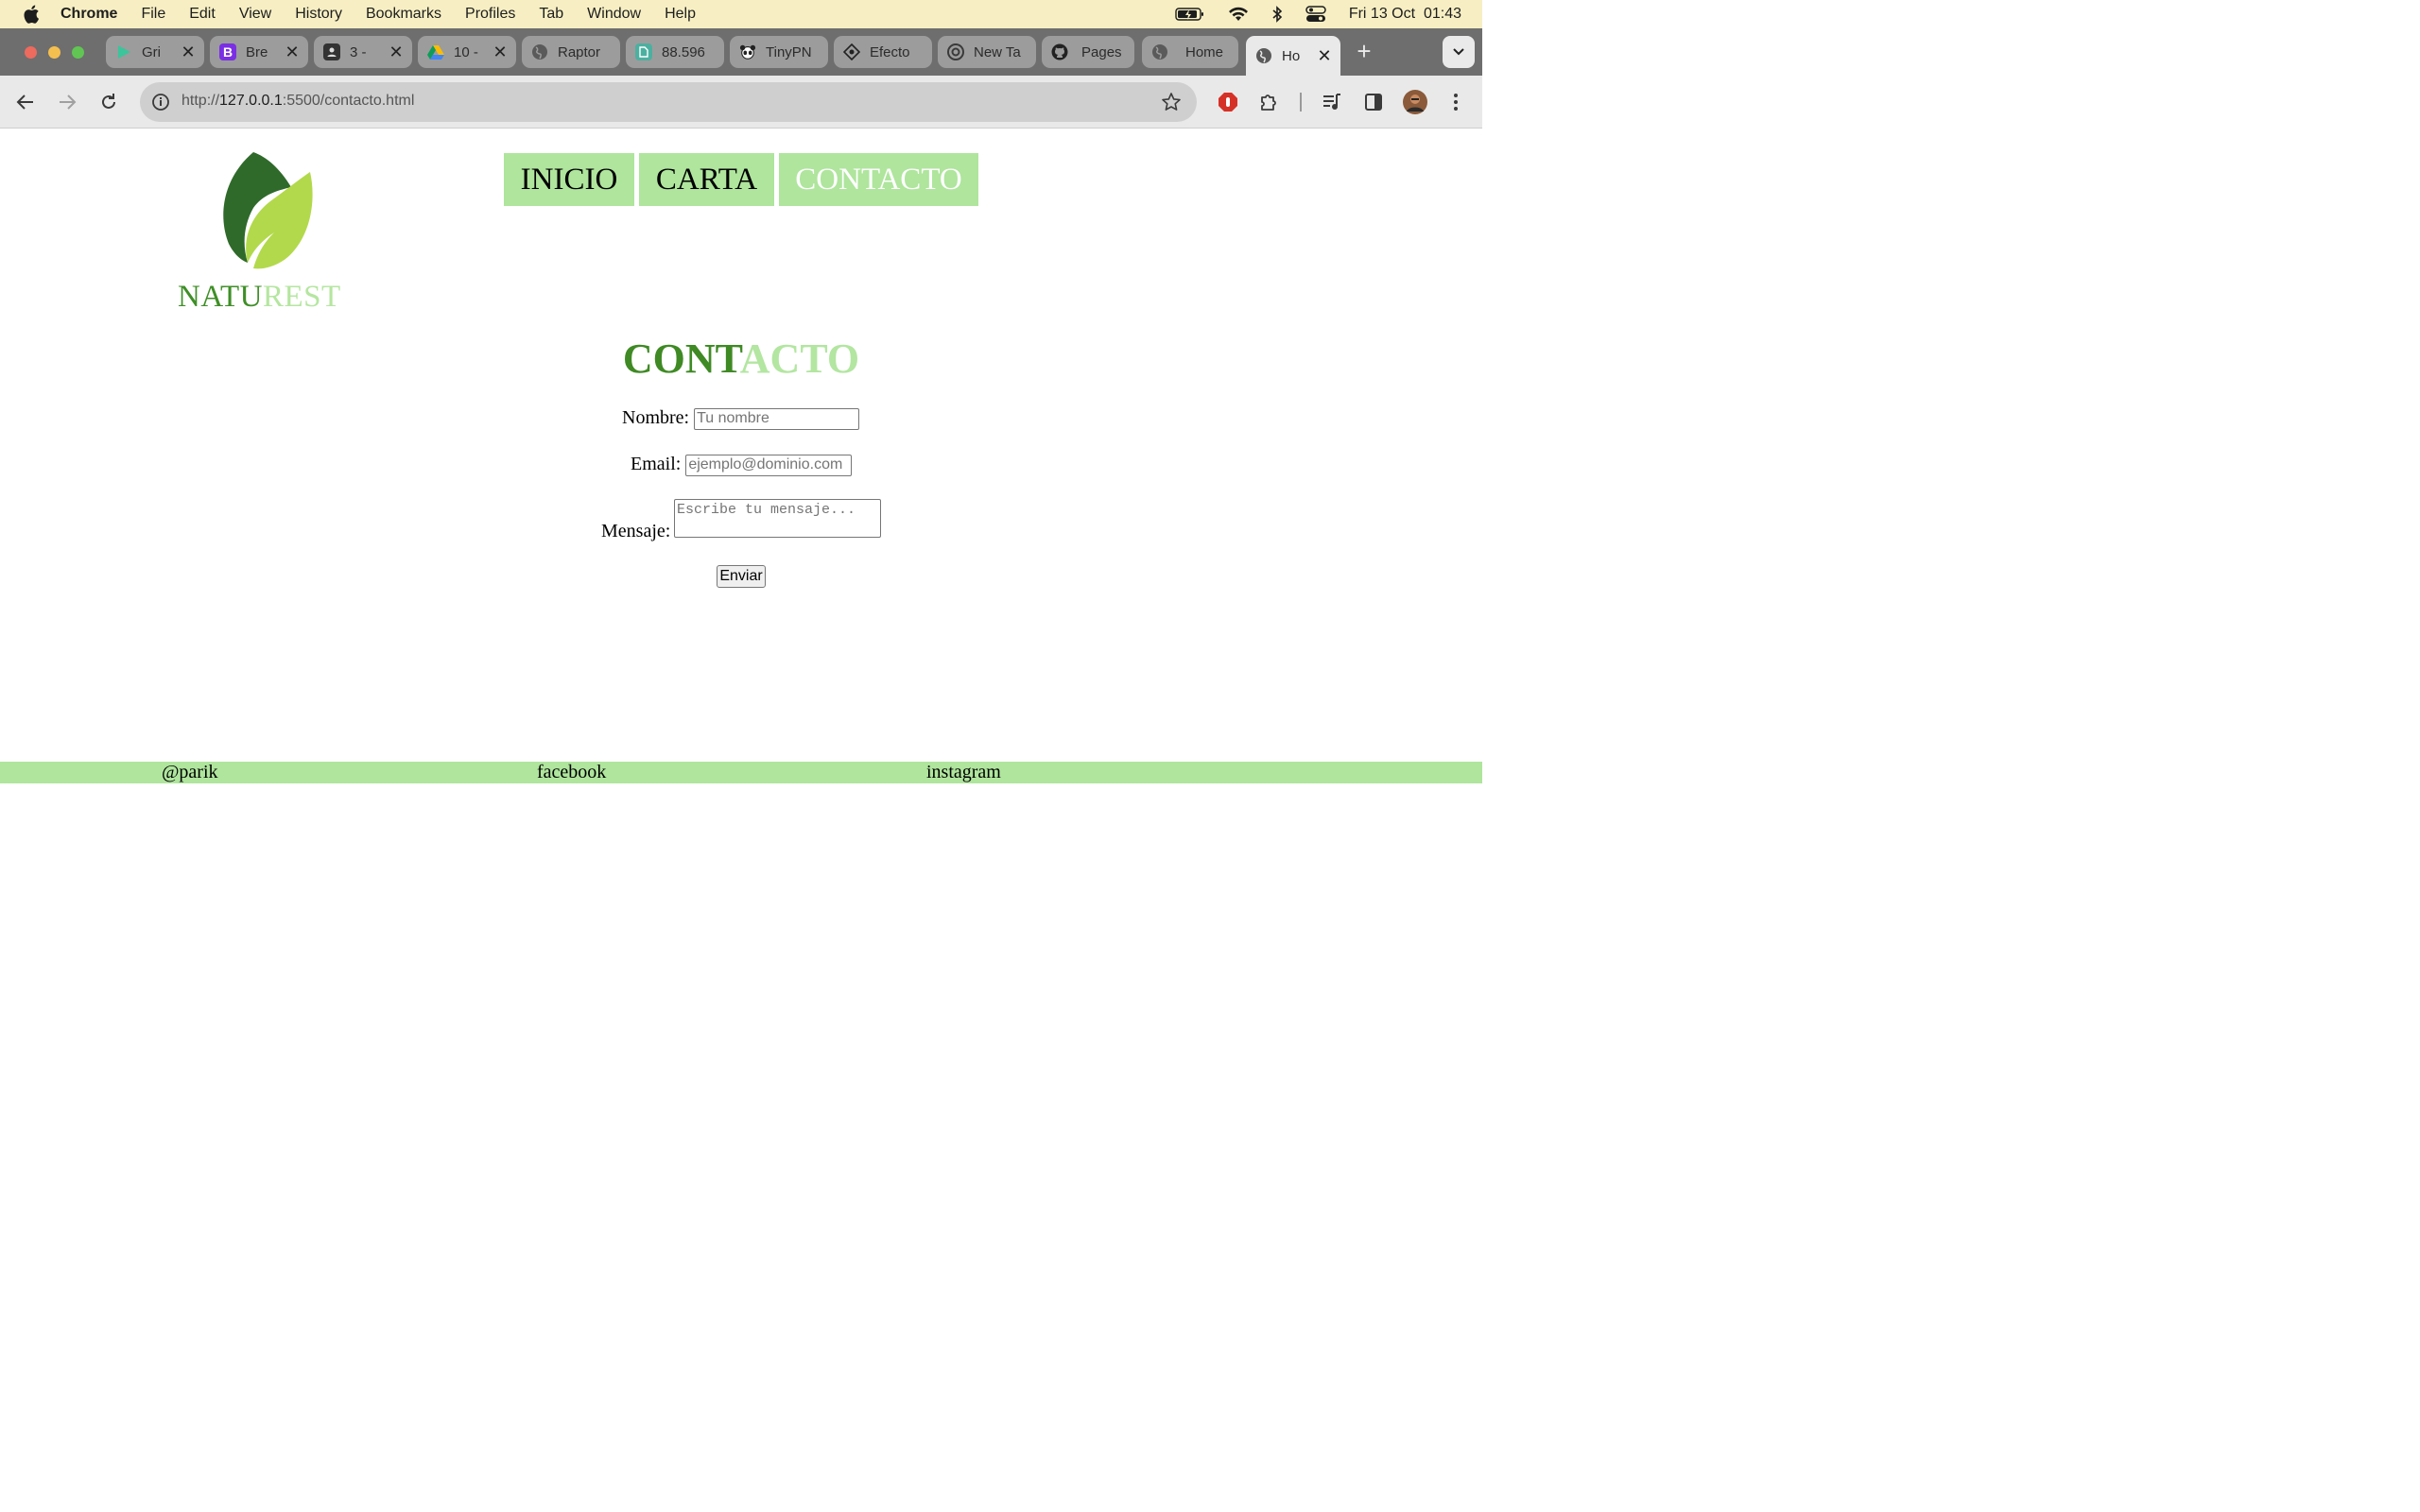 Image resolution: width=2420 pixels, height=1512 pixels. What do you see at coordinates (742, 576) in the screenshot?
I see `submit-button: Enviar` at bounding box center [742, 576].